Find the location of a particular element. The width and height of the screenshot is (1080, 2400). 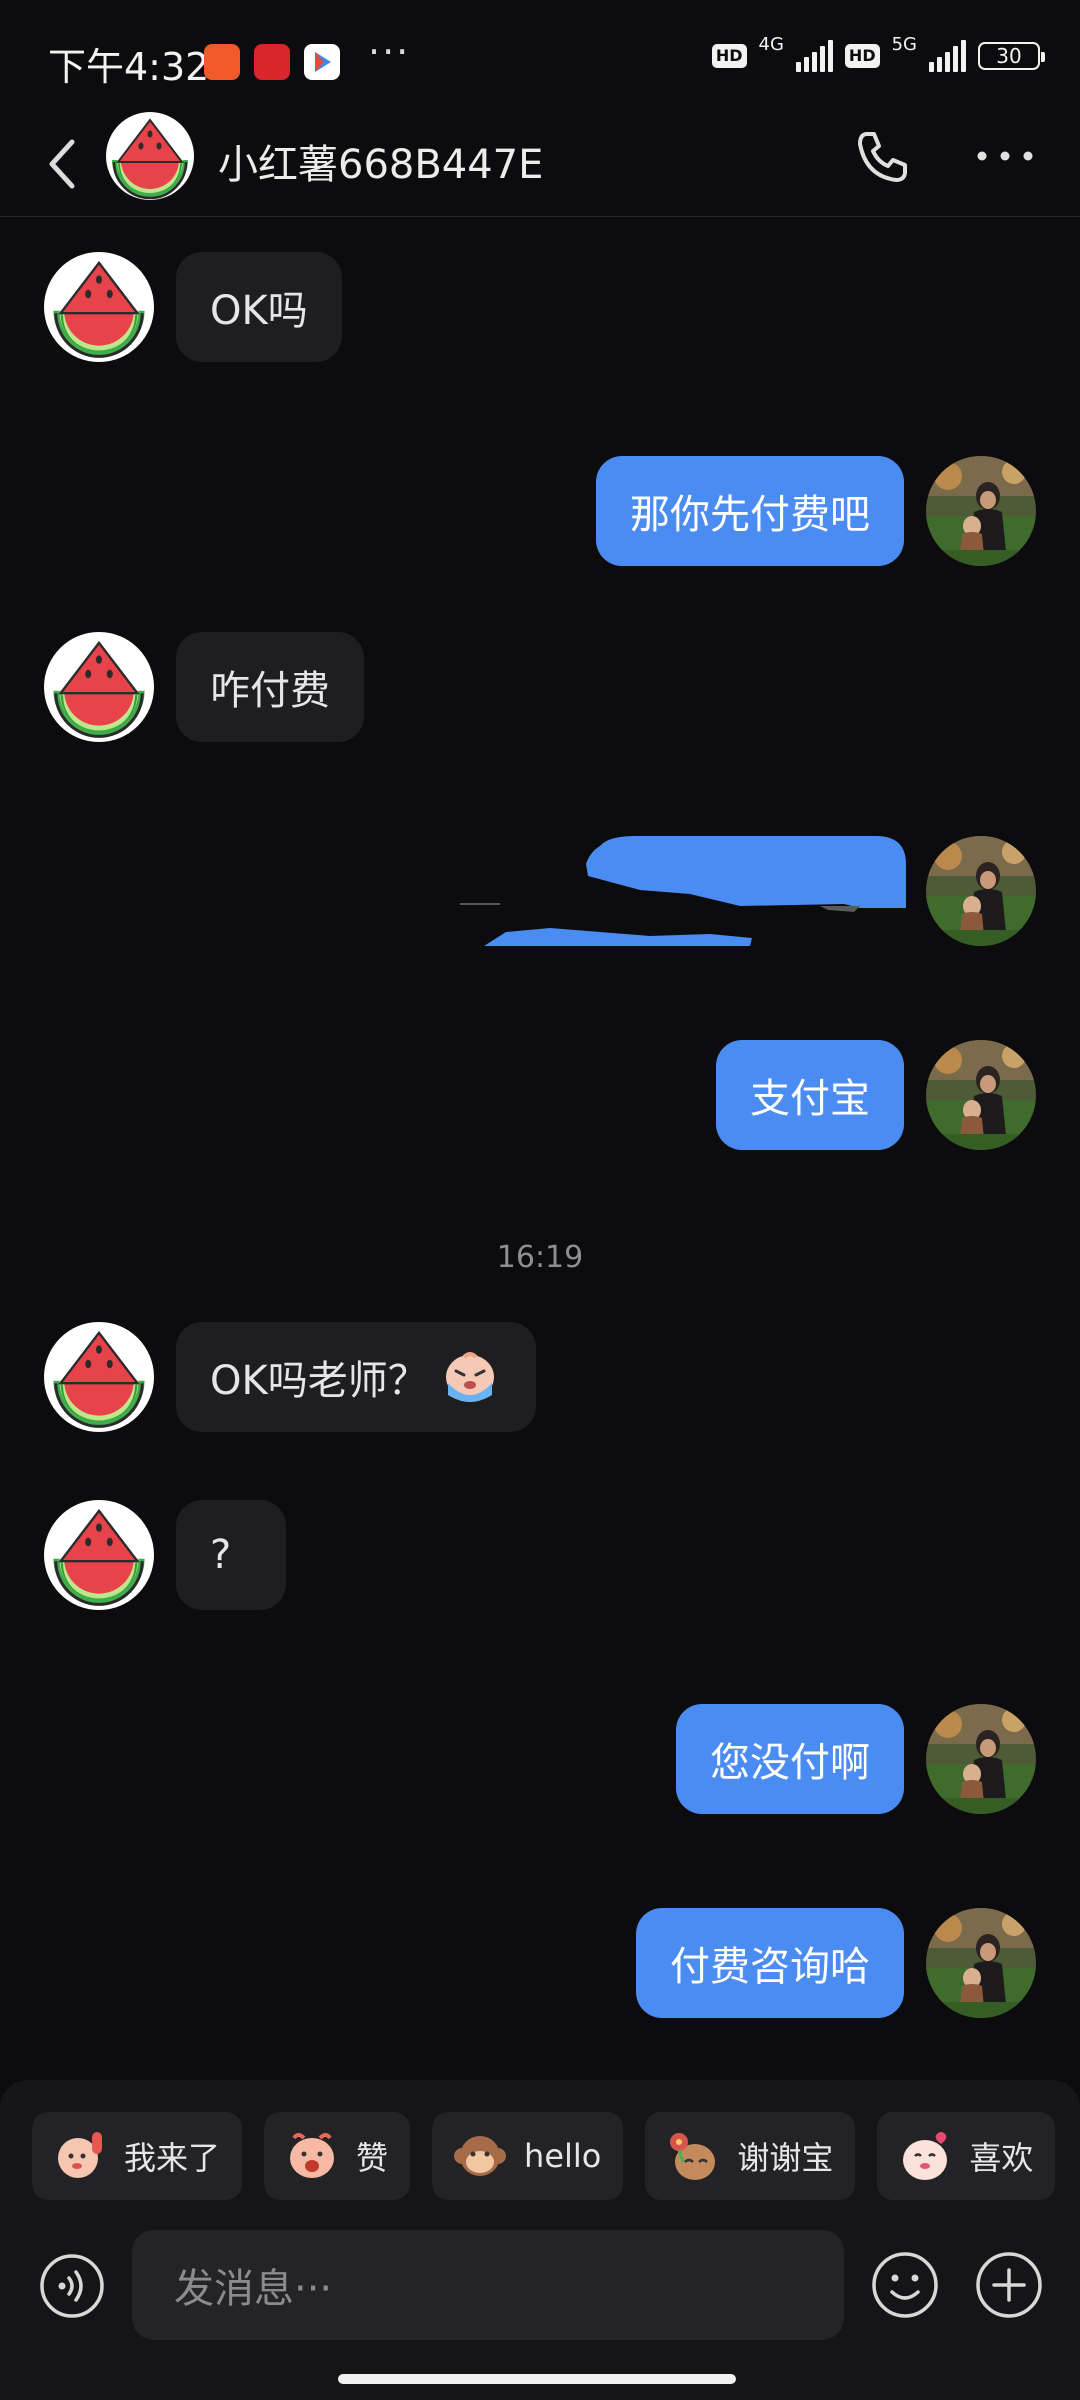

incoming-message: ? is located at coordinates (231, 1555).